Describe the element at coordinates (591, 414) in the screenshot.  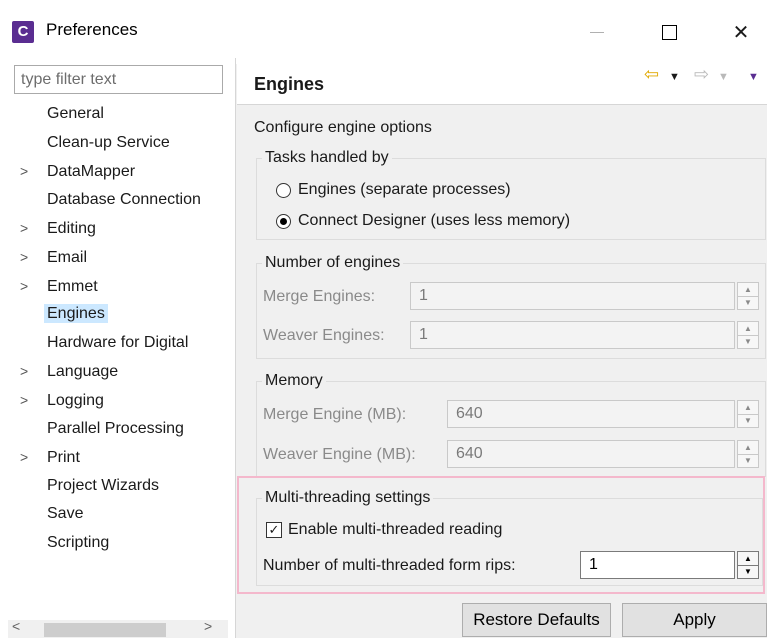
I see `merge-engine-mb-field: 640` at that location.